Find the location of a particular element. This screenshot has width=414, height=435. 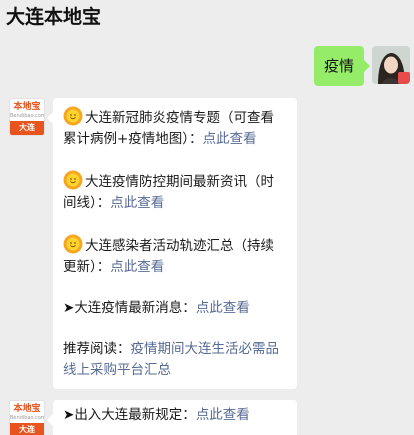

reply-item: 推荐阅读：疫情期间大连生活必需品线上采购平台汇总 is located at coordinates (175, 360).